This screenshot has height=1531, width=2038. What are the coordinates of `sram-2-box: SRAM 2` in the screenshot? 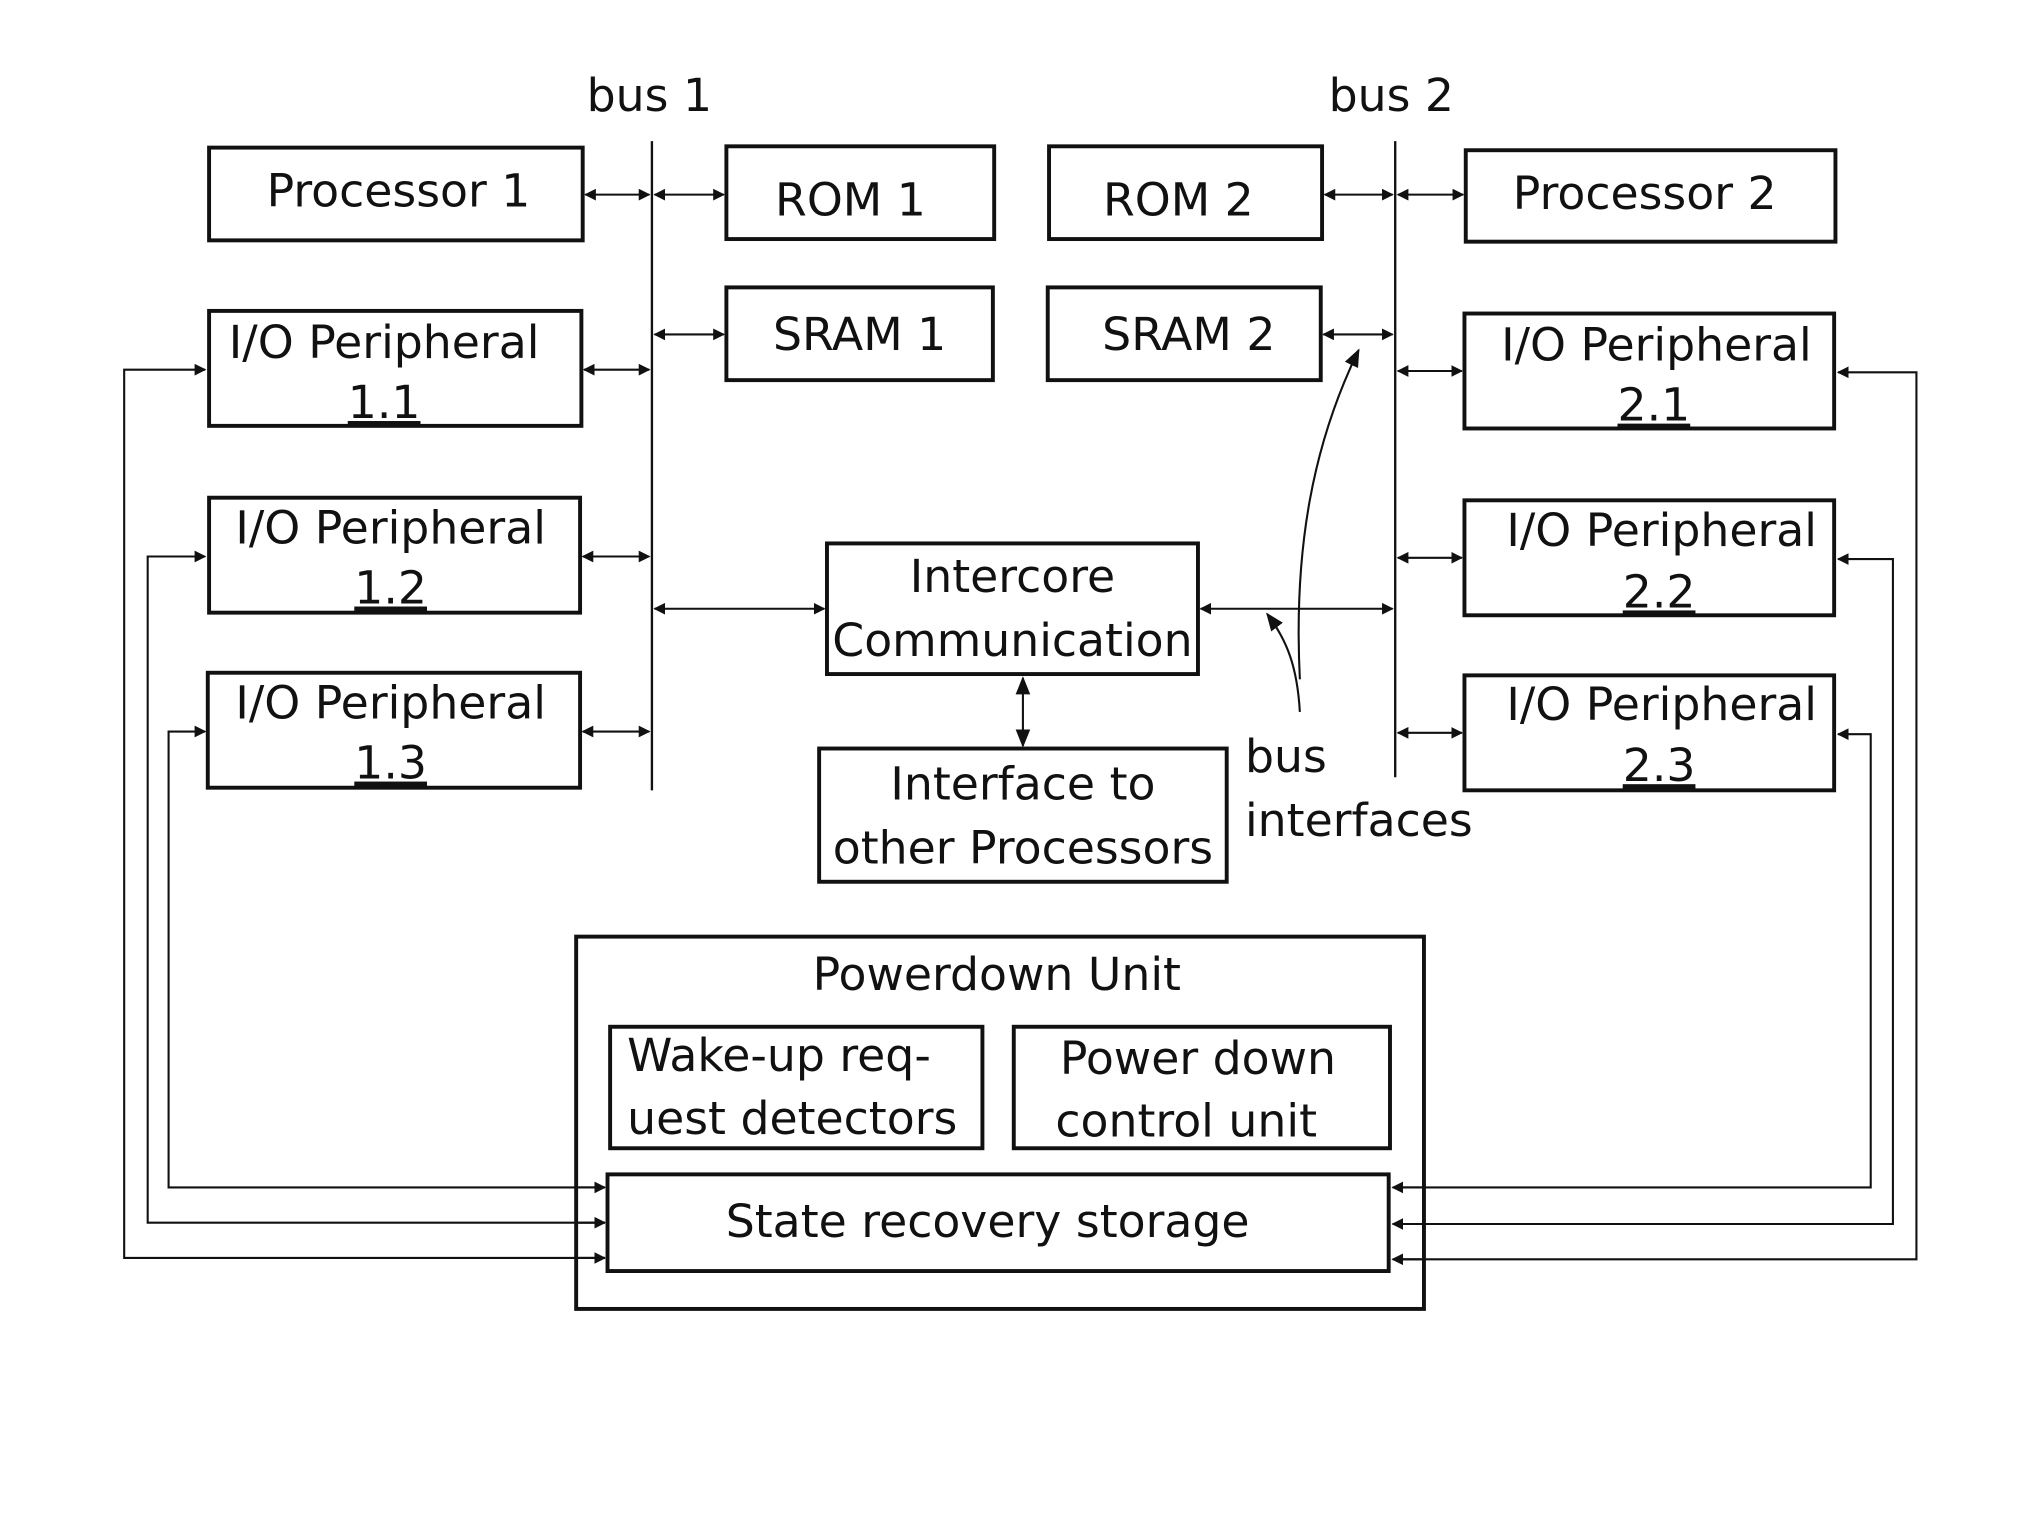 It's located at (1184, 334).